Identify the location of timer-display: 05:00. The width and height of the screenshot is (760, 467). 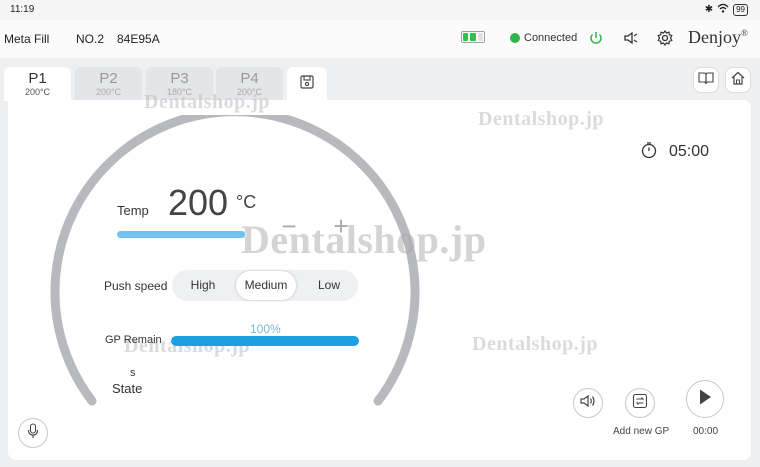
(689, 151).